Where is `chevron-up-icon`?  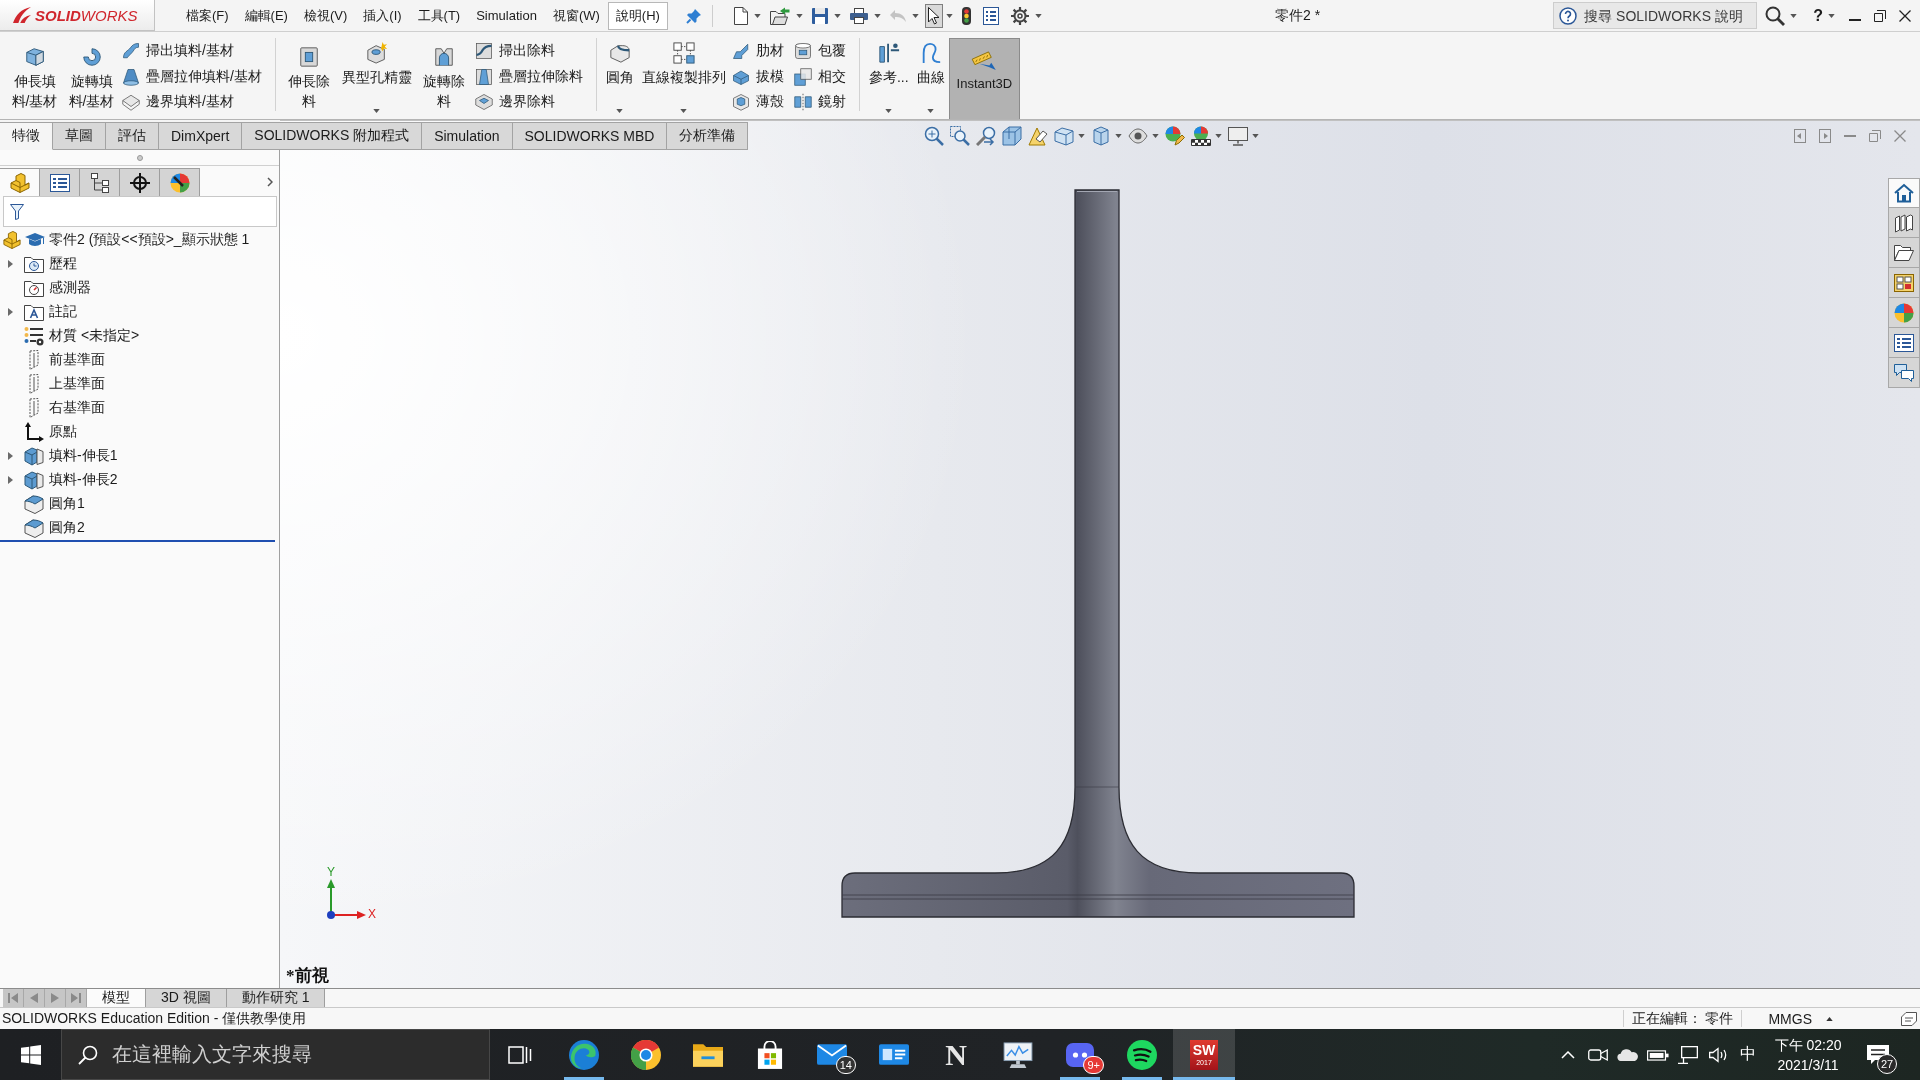
chevron-up-icon is located at coordinates (1568, 1054).